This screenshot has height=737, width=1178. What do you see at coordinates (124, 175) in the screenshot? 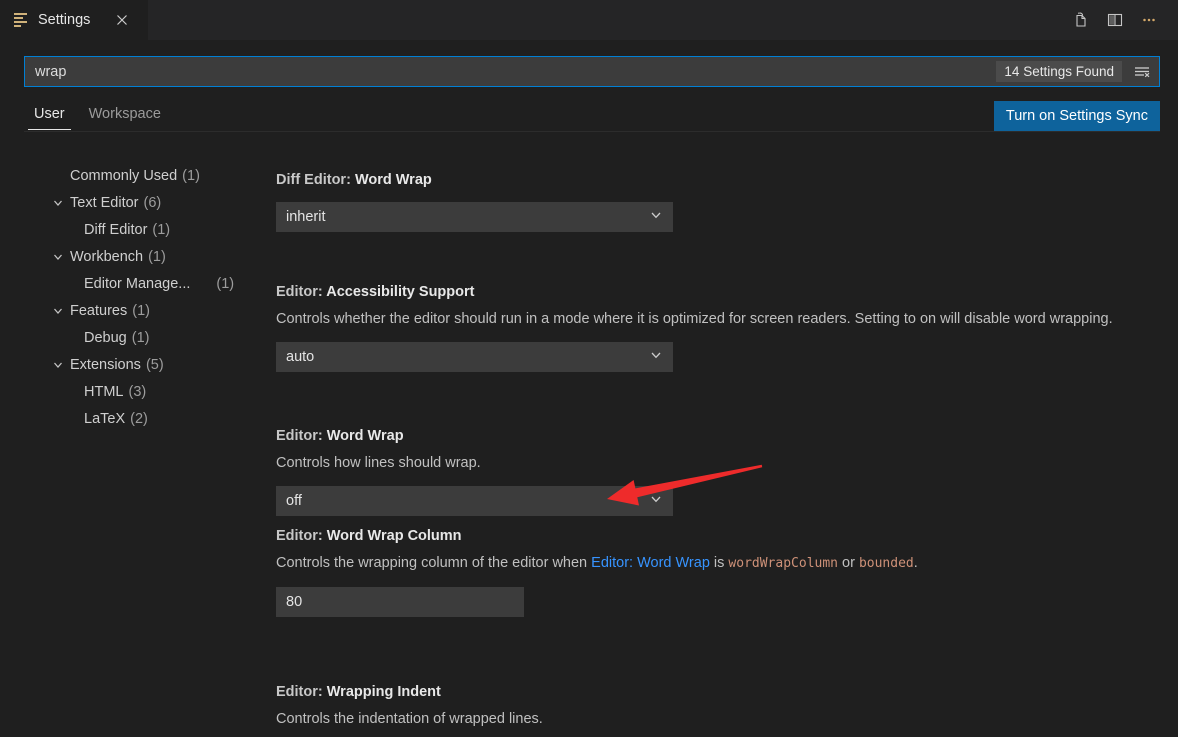
I see `toc-item-label: Commonly Used` at bounding box center [124, 175].